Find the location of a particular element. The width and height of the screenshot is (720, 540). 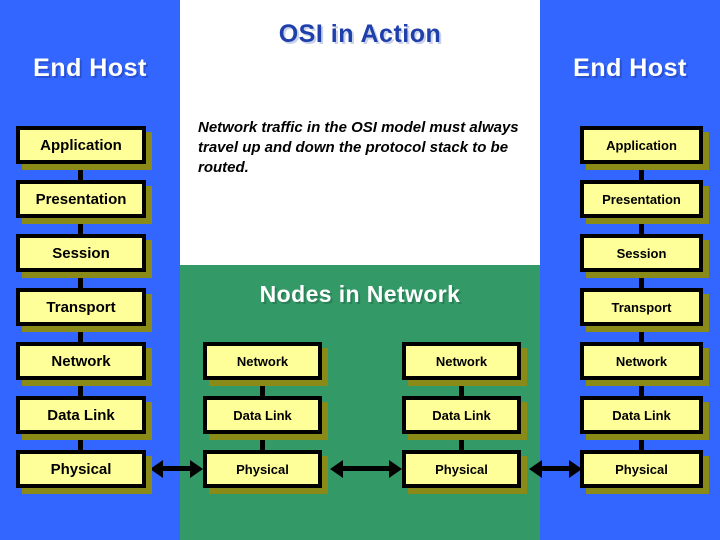

link-arrow-2-shaft is located at coordinates (366, 468).